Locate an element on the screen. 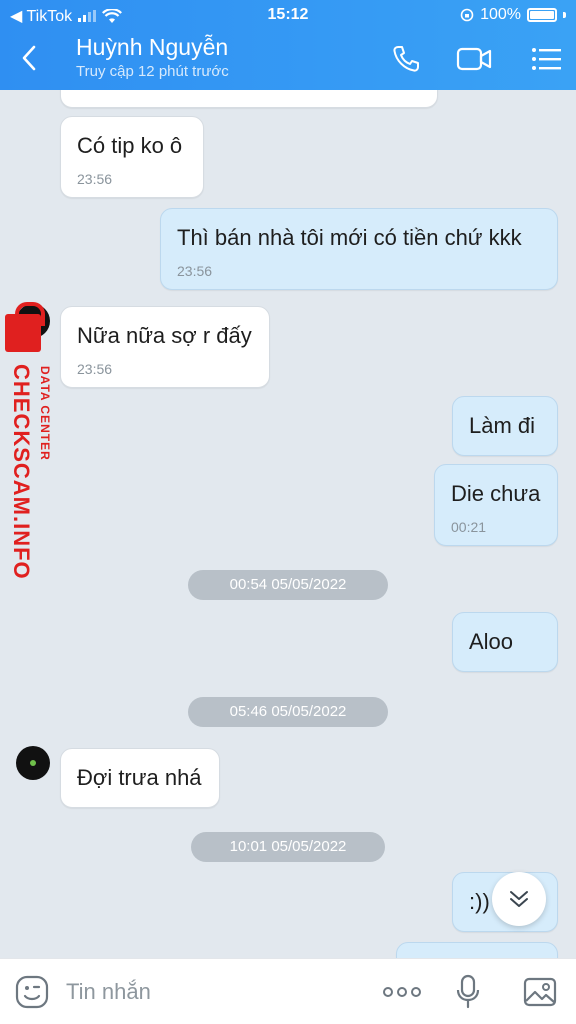  menu-button is located at coordinates (546, 59).